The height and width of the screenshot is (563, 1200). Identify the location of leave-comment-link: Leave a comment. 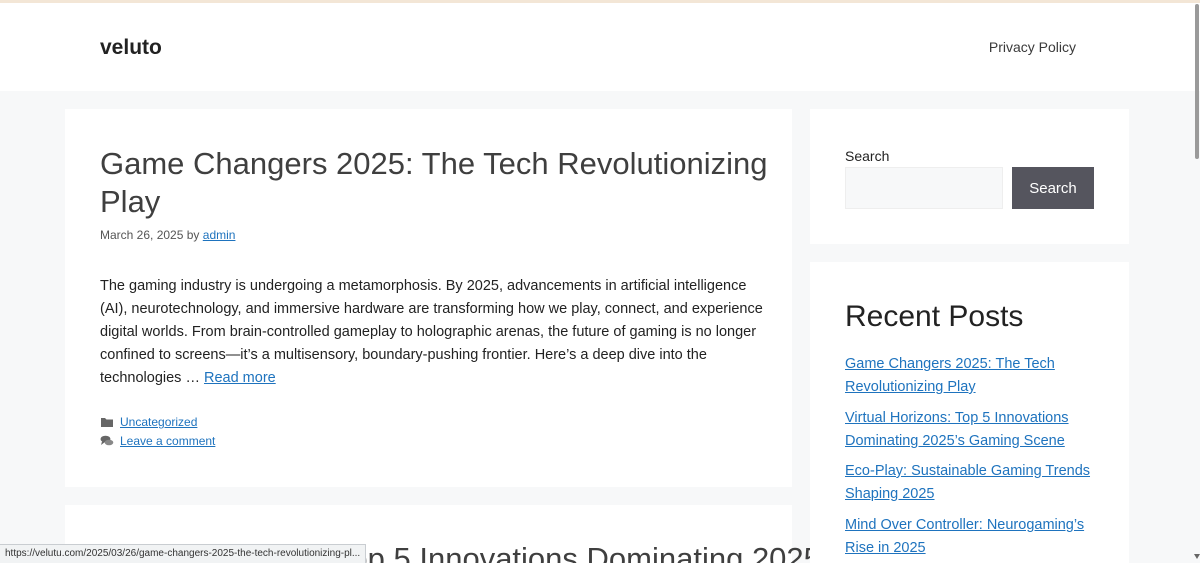
(167, 441).